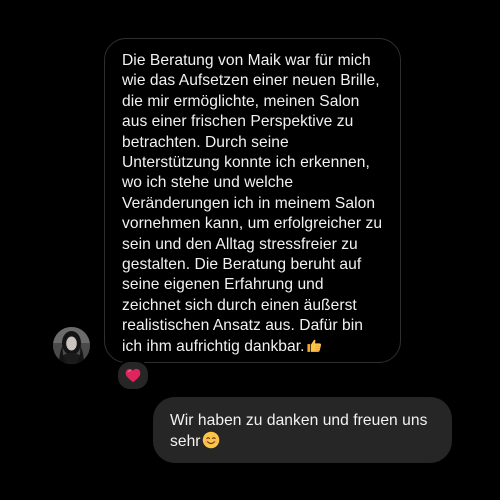 This screenshot has height=500, width=500. What do you see at coordinates (305, 431) in the screenshot?
I see `outgoing-message: Wir haben zu danken und freuen uns sehr` at bounding box center [305, 431].